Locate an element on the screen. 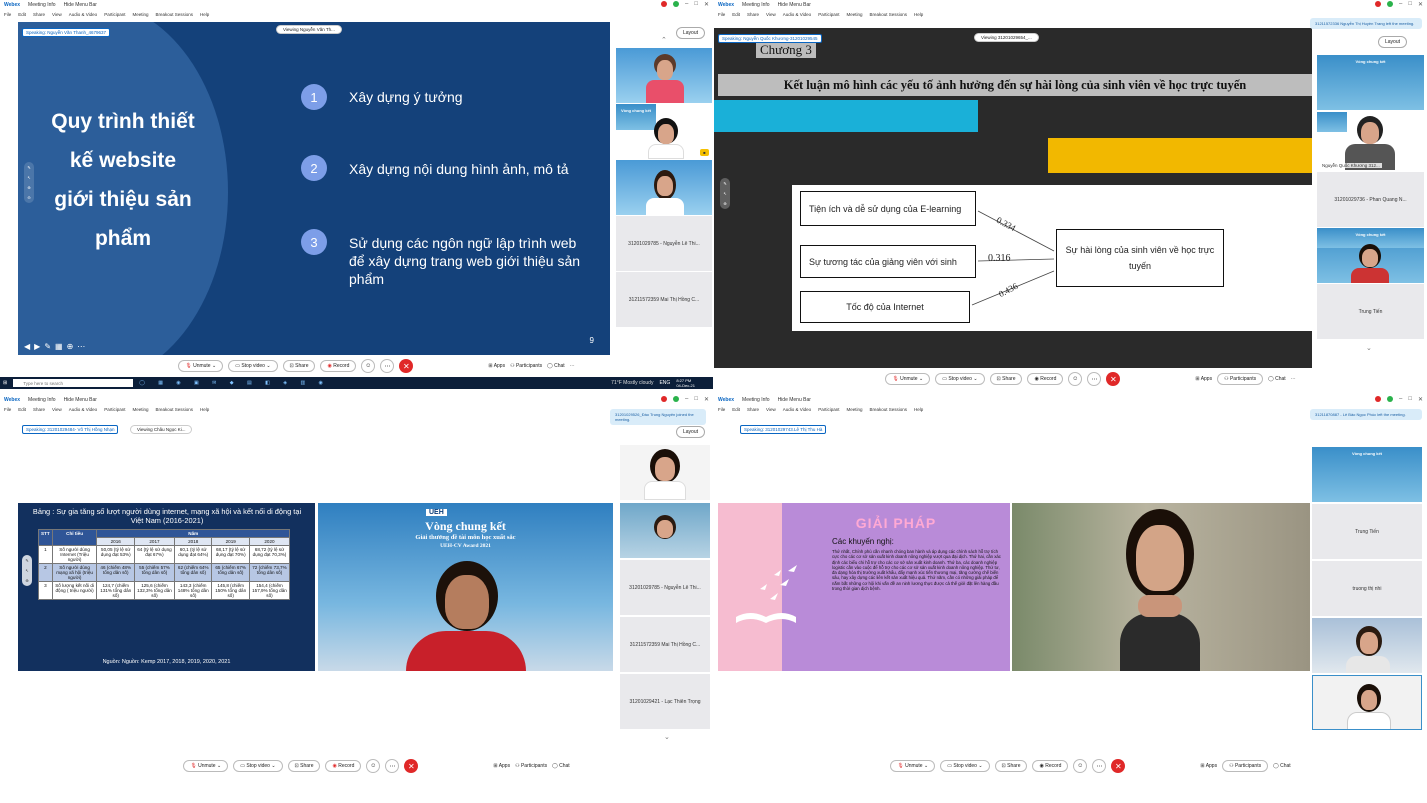  annotation-toolbar: ✎ ↖ ⊕ is located at coordinates (725, 193).